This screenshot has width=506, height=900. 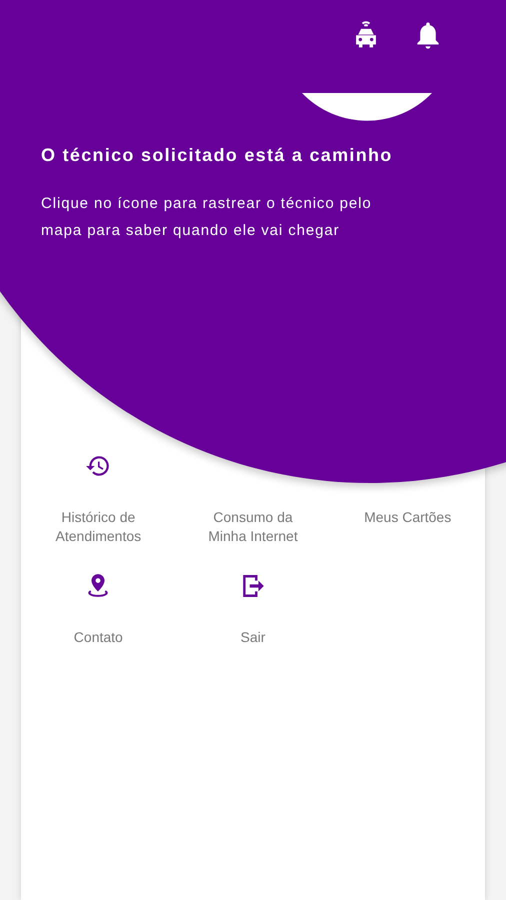 What do you see at coordinates (207, 217) in the screenshot?
I see `prompt-description: Clique no ícone para rastrear o técnico pelo mapa para saber quando ele vai chegar` at bounding box center [207, 217].